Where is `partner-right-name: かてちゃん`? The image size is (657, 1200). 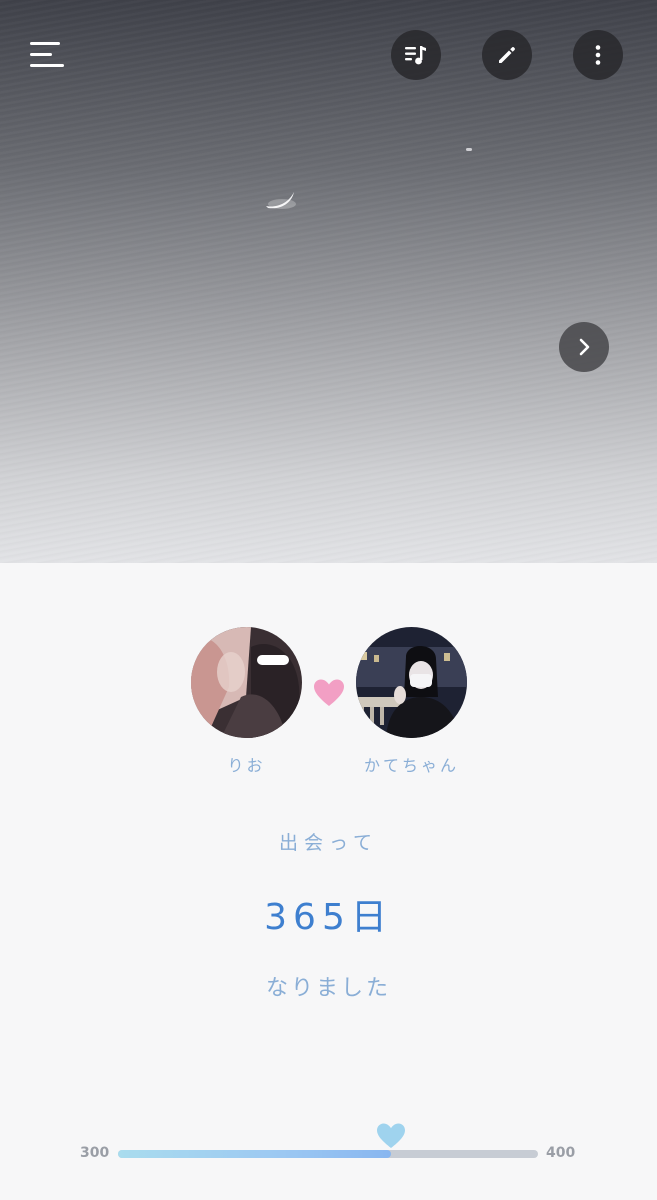 partner-right-name: かてちゃん is located at coordinates (411, 765).